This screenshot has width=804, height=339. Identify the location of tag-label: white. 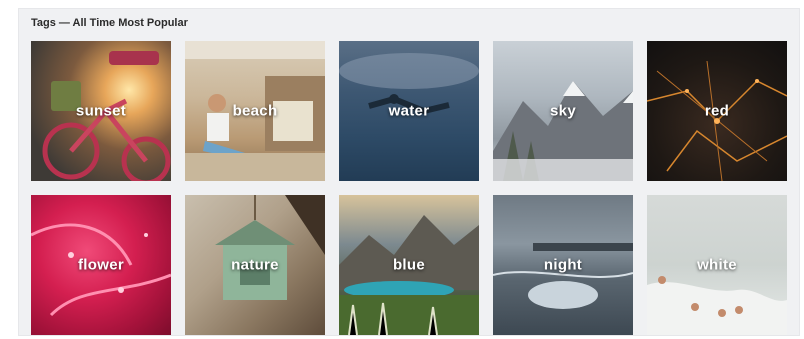
(717, 265).